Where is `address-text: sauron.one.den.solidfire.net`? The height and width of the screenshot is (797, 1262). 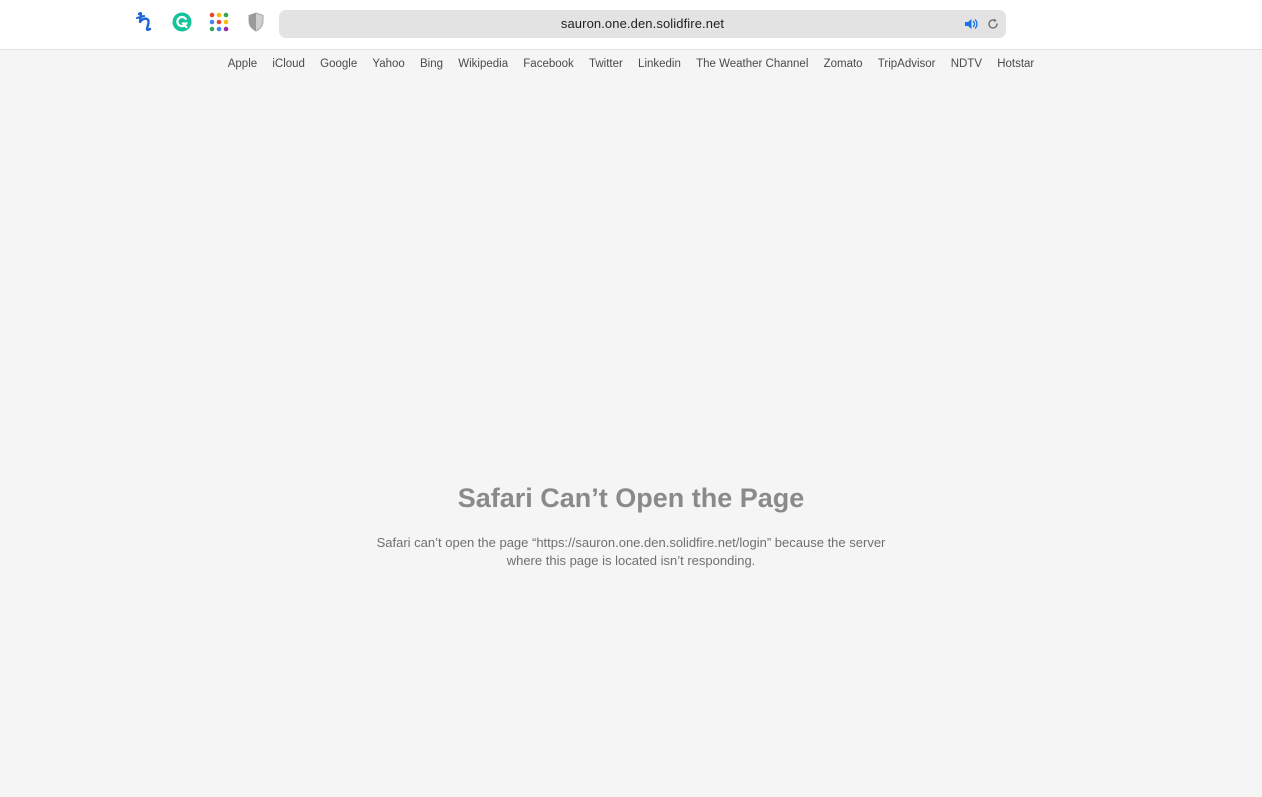
address-text: sauron.one.den.solidfire.net is located at coordinates (642, 23).